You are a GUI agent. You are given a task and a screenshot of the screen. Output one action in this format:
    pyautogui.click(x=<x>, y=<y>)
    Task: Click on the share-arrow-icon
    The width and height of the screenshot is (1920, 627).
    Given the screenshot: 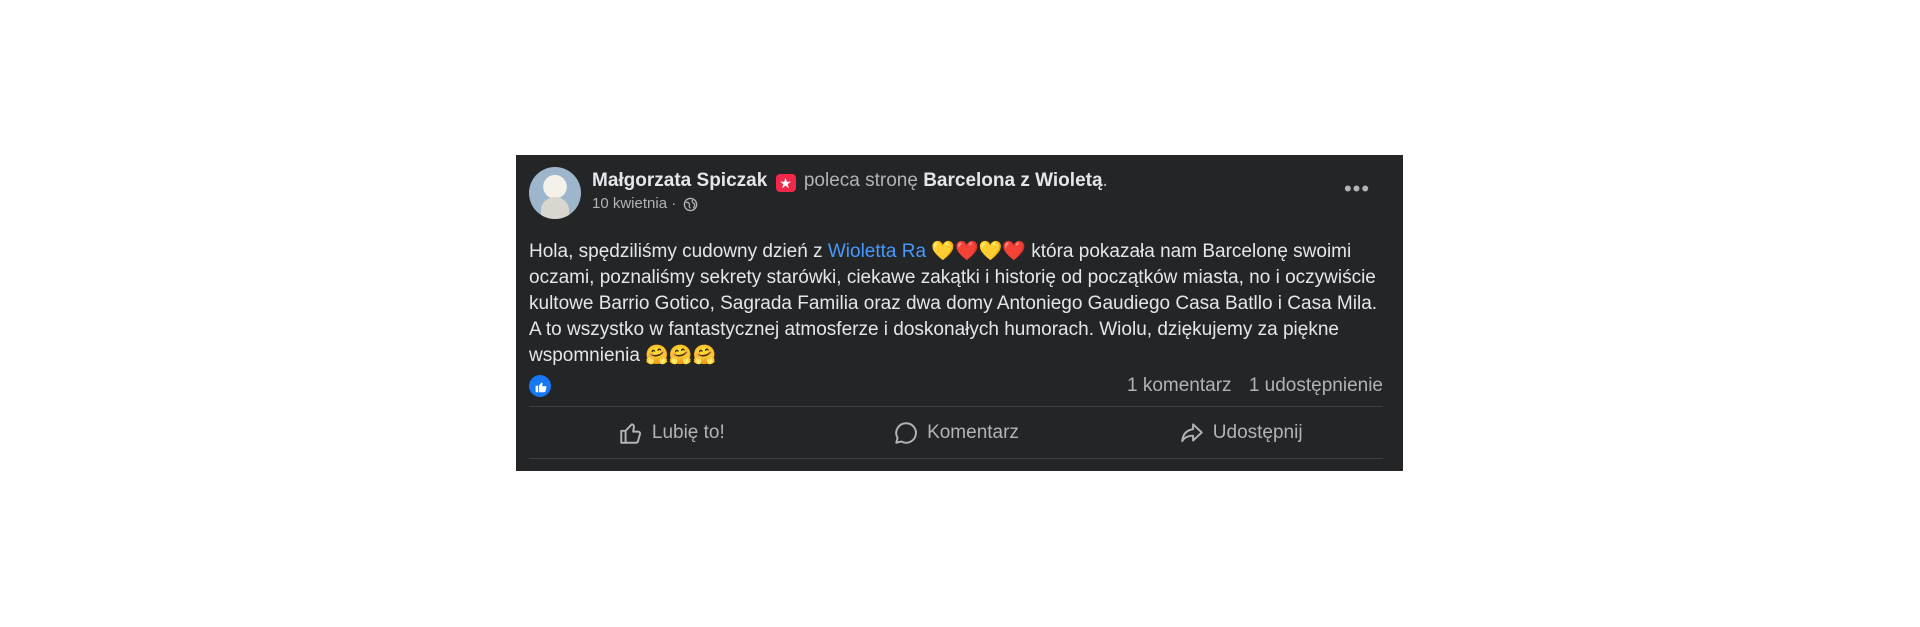 What is the action you would take?
    pyautogui.click(x=1192, y=432)
    